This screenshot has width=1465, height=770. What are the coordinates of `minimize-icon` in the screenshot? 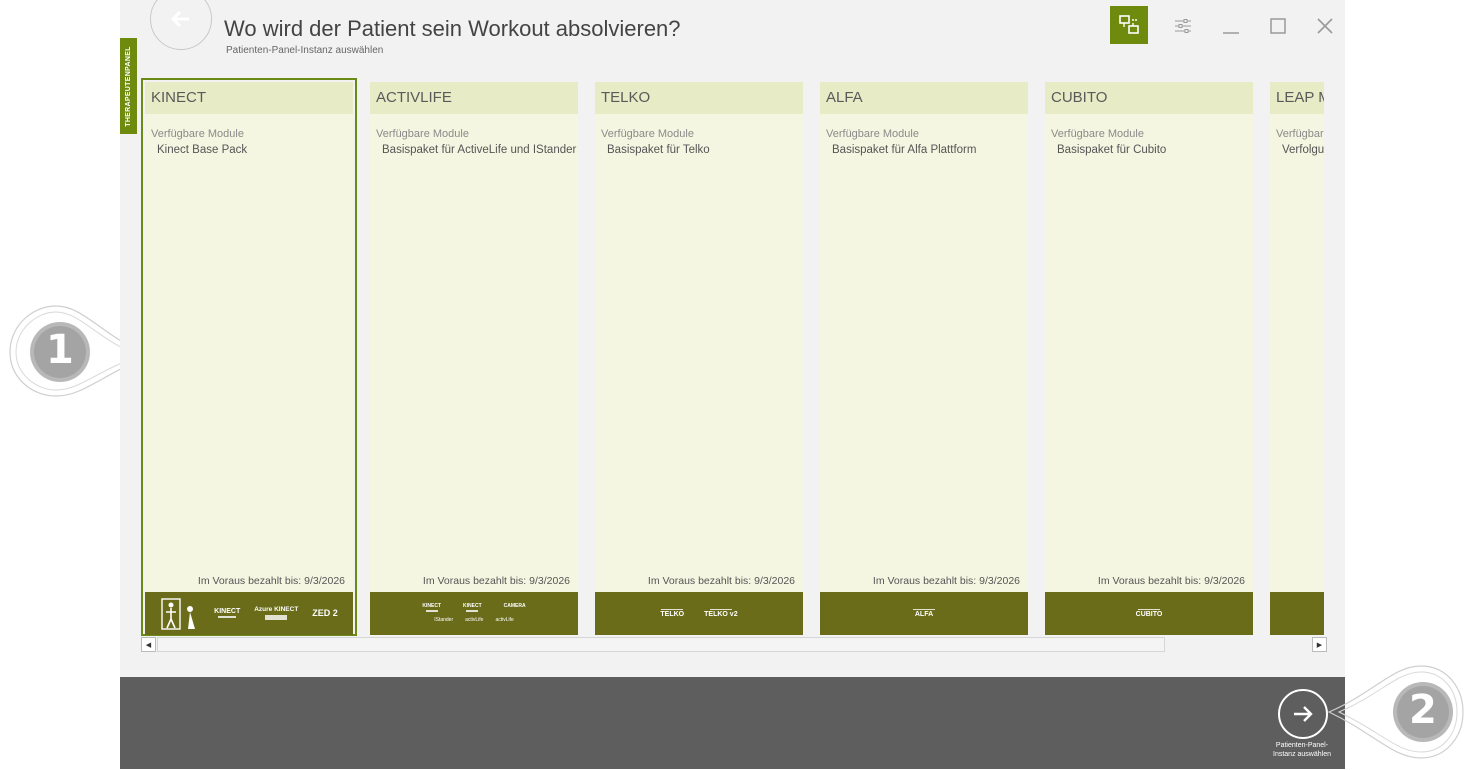 It's located at (1231, 33).